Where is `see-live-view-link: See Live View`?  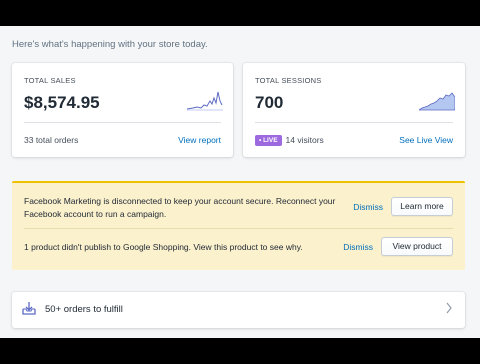
see-live-view-link: See Live View is located at coordinates (426, 140).